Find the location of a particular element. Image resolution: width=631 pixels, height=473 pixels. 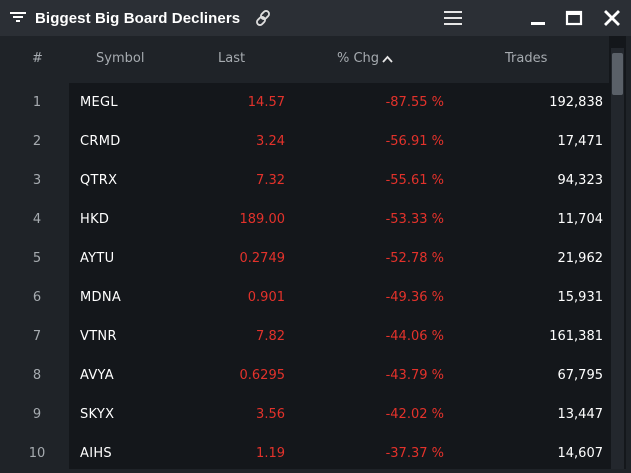

header-symbol: Symbol is located at coordinates (120, 58).